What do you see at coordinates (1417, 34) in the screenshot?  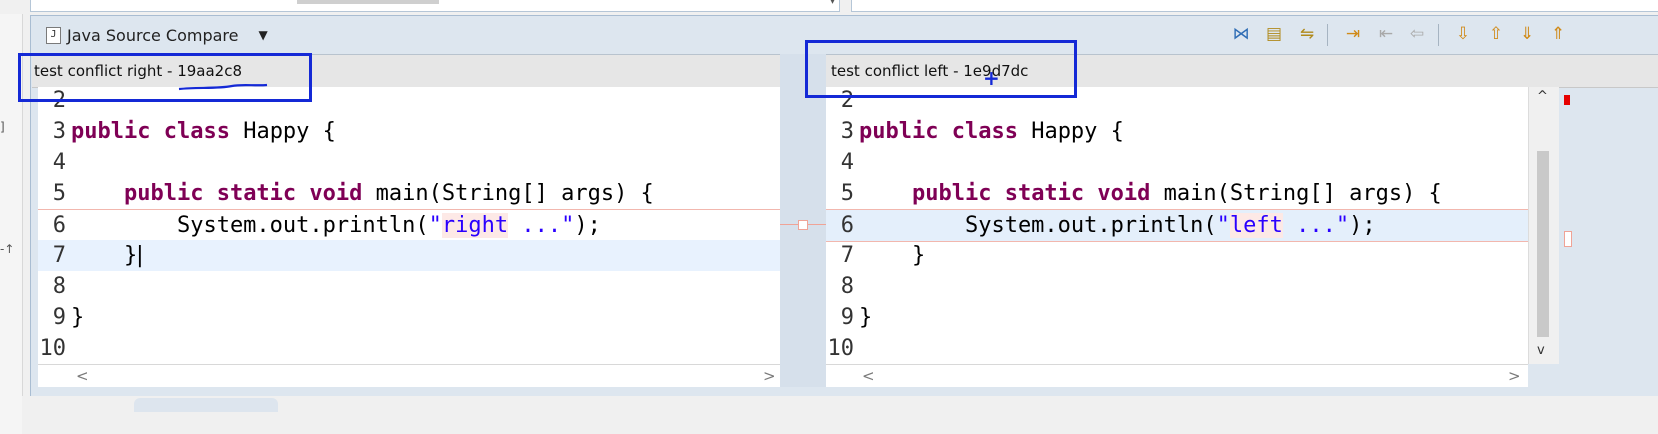 I see `copy-all-icon: ⇦` at bounding box center [1417, 34].